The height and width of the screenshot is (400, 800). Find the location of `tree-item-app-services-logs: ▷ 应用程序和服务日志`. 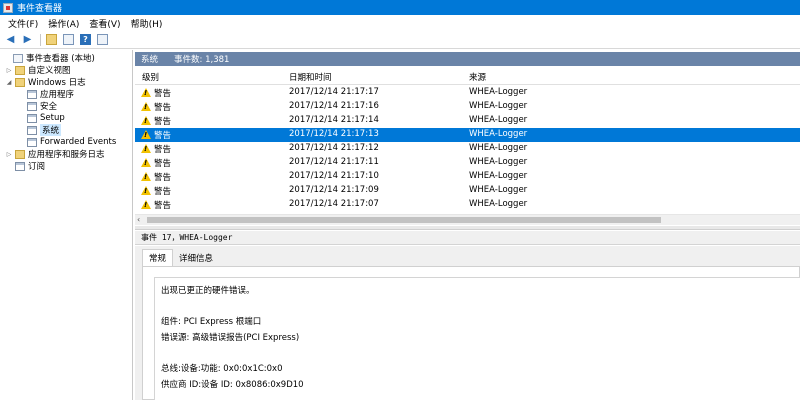

tree-item-app-services-logs: ▷ 应用程序和服务日志 is located at coordinates (55, 154).